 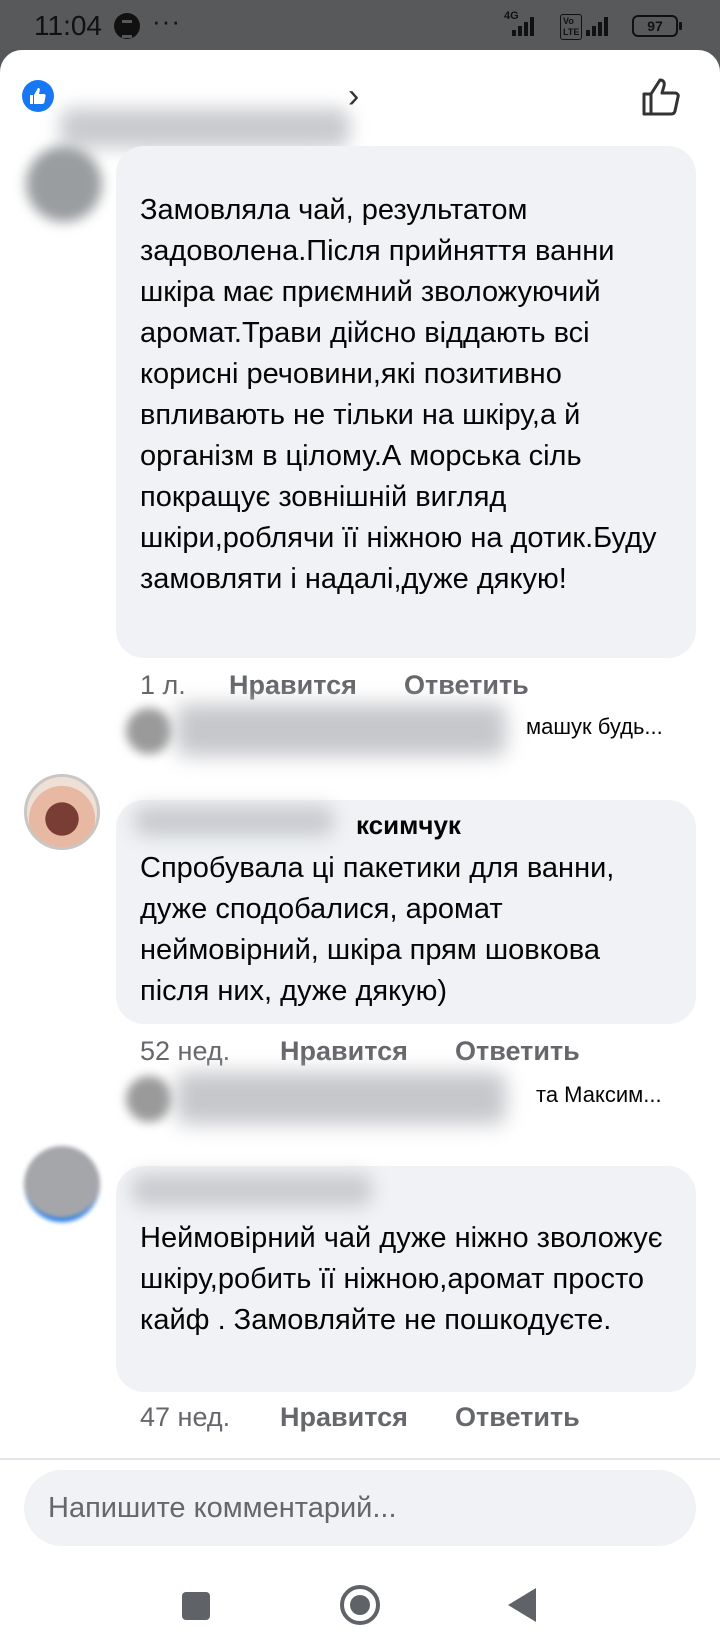 What do you see at coordinates (166, 21) in the screenshot?
I see `more-notifications-icon: ···` at bounding box center [166, 21].